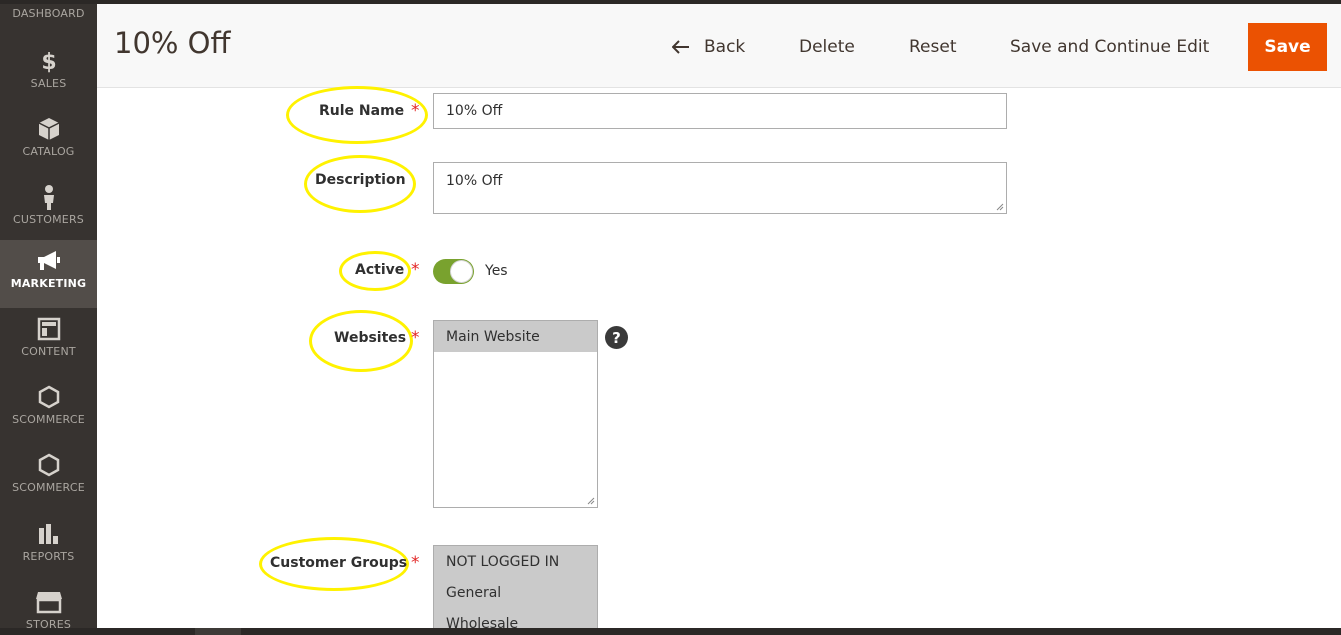 The image size is (1341, 635). I want to click on help-icon: ?, so click(616, 337).